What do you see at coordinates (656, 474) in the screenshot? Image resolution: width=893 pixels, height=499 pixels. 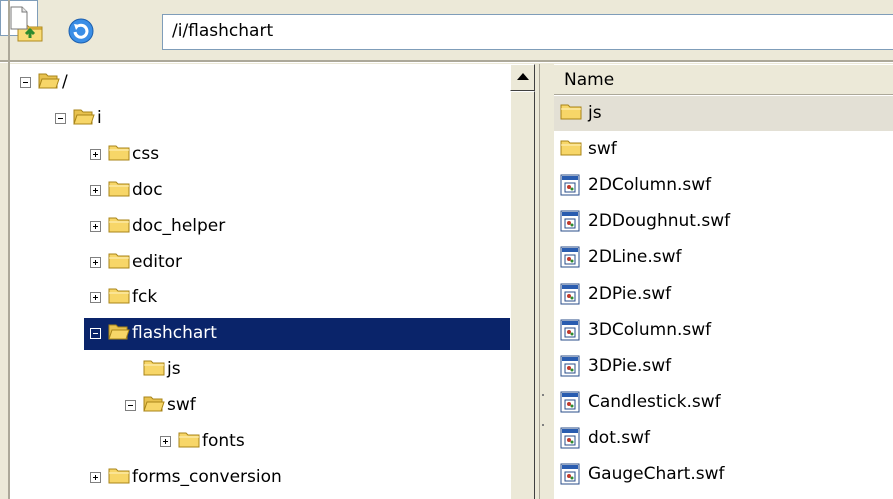 I see `list-item-label: GaugeChart.swf` at bounding box center [656, 474].